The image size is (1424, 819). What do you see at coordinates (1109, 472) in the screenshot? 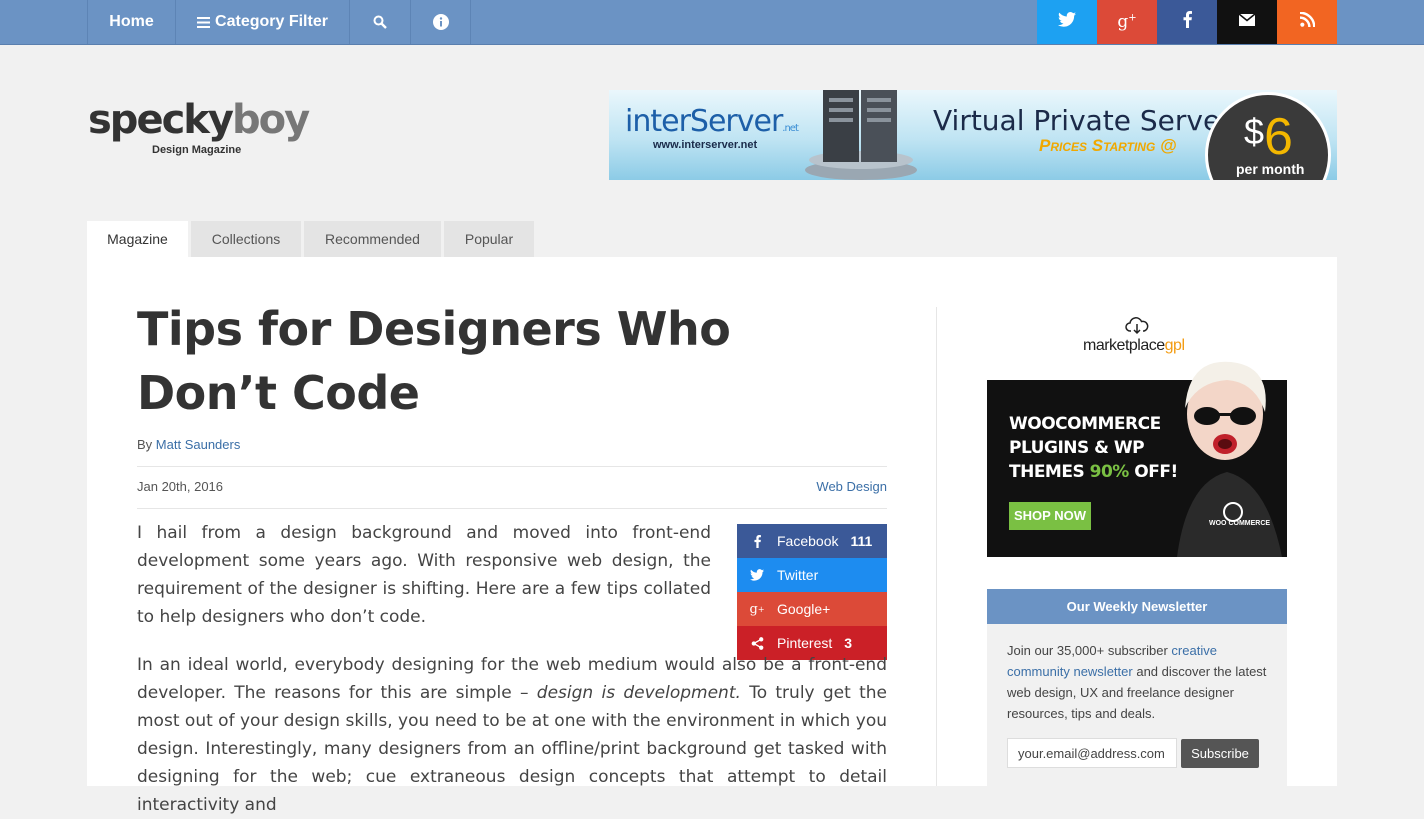
I see `ad-discount: 90%` at bounding box center [1109, 472].